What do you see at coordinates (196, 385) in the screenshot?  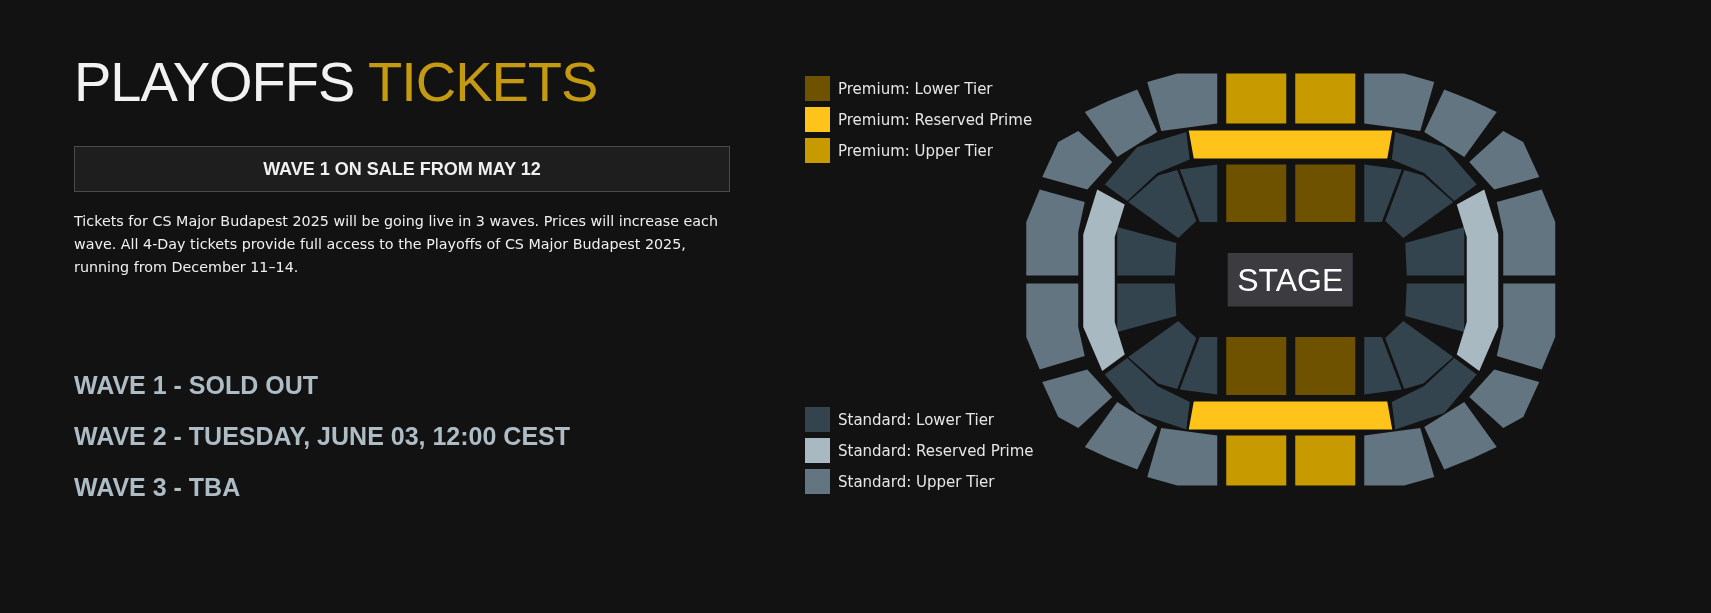 I see `wave-heading: WAVE 1 - SOLD OUT` at bounding box center [196, 385].